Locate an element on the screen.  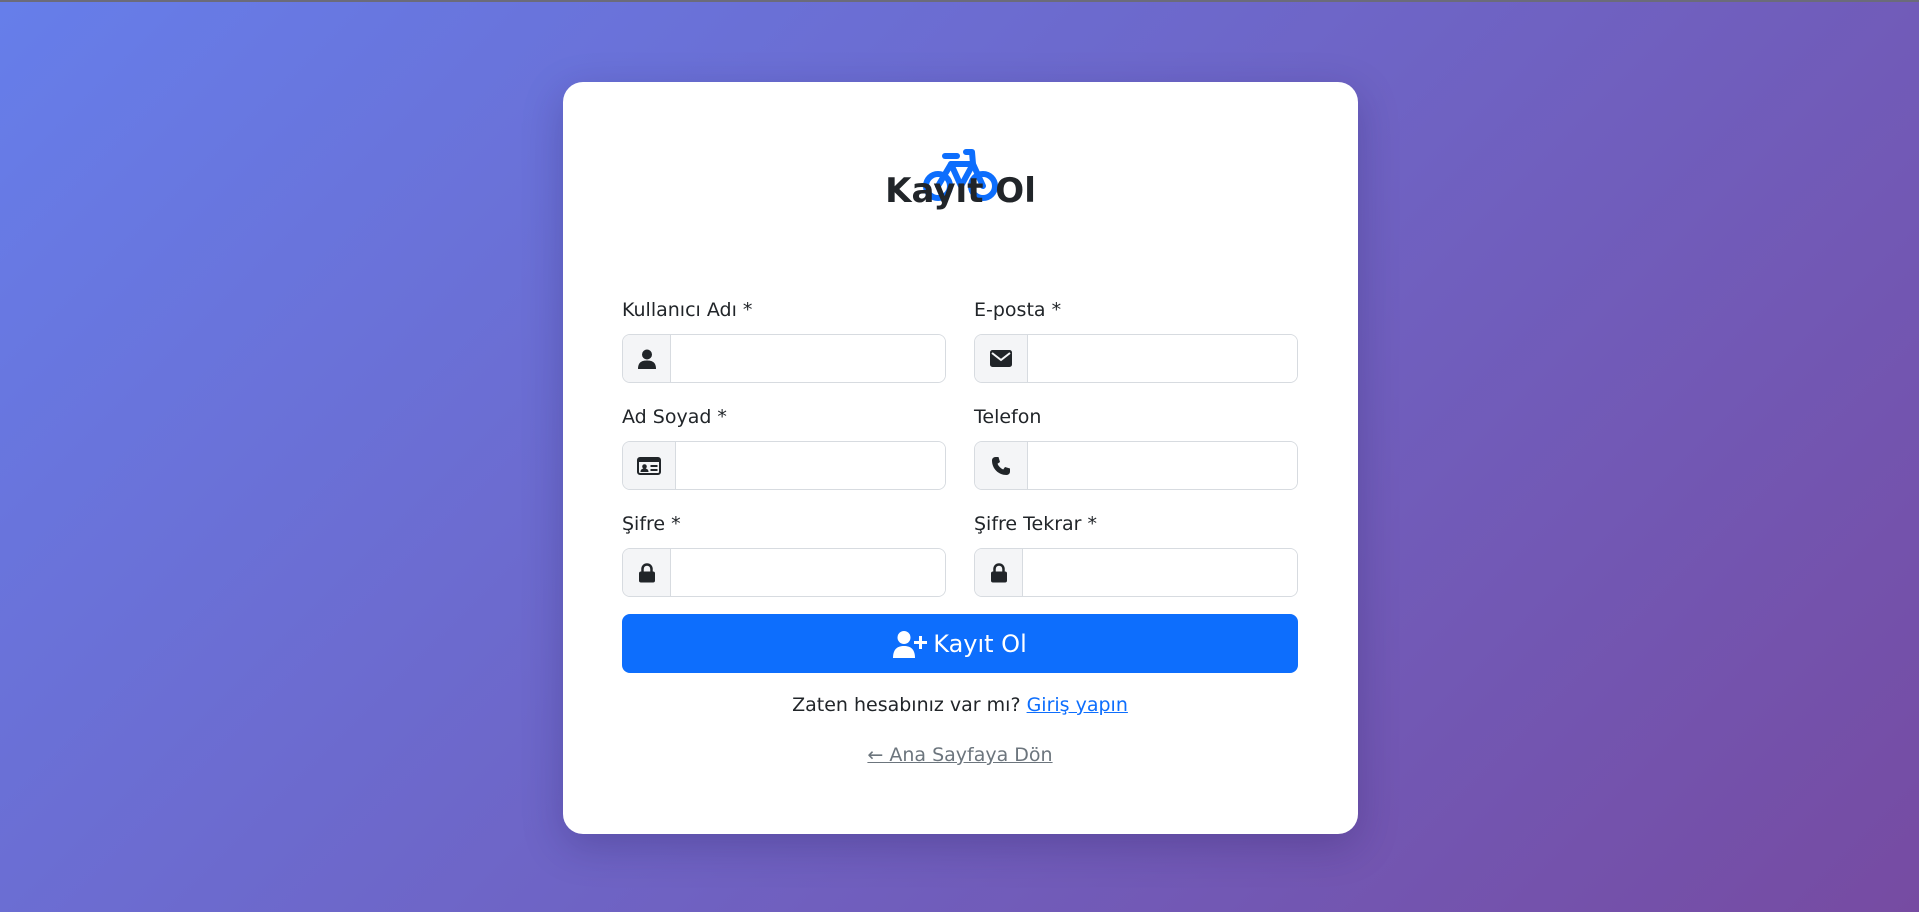
username-group: Kullanıcı Adı * is located at coordinates (784, 340).